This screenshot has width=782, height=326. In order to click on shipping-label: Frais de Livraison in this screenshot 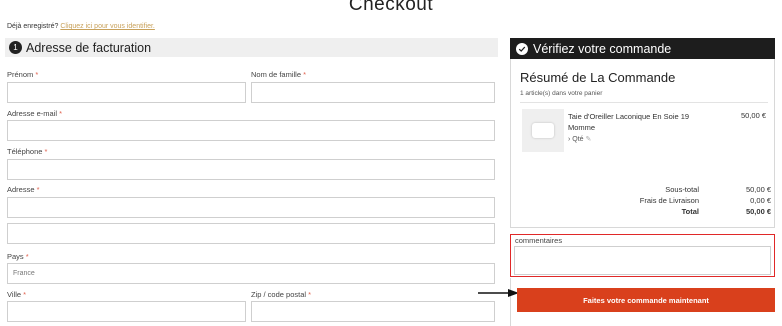, I will do `click(669, 200)`.